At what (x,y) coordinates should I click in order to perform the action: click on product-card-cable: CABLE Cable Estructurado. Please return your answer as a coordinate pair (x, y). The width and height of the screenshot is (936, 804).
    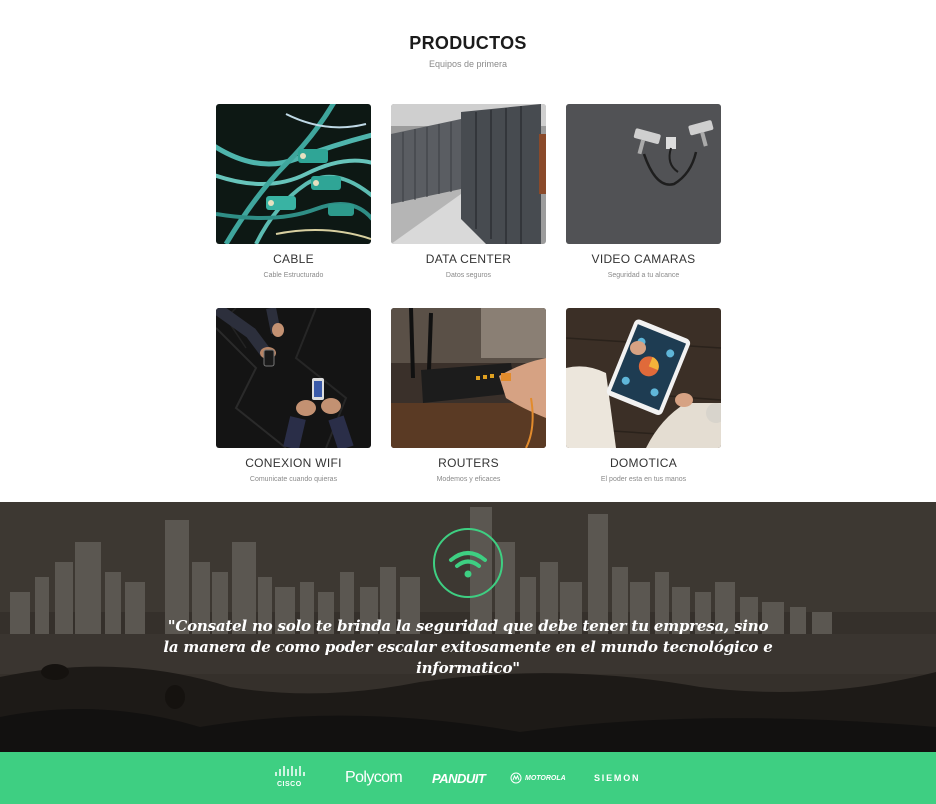
    Looking at the image, I should click on (293, 191).